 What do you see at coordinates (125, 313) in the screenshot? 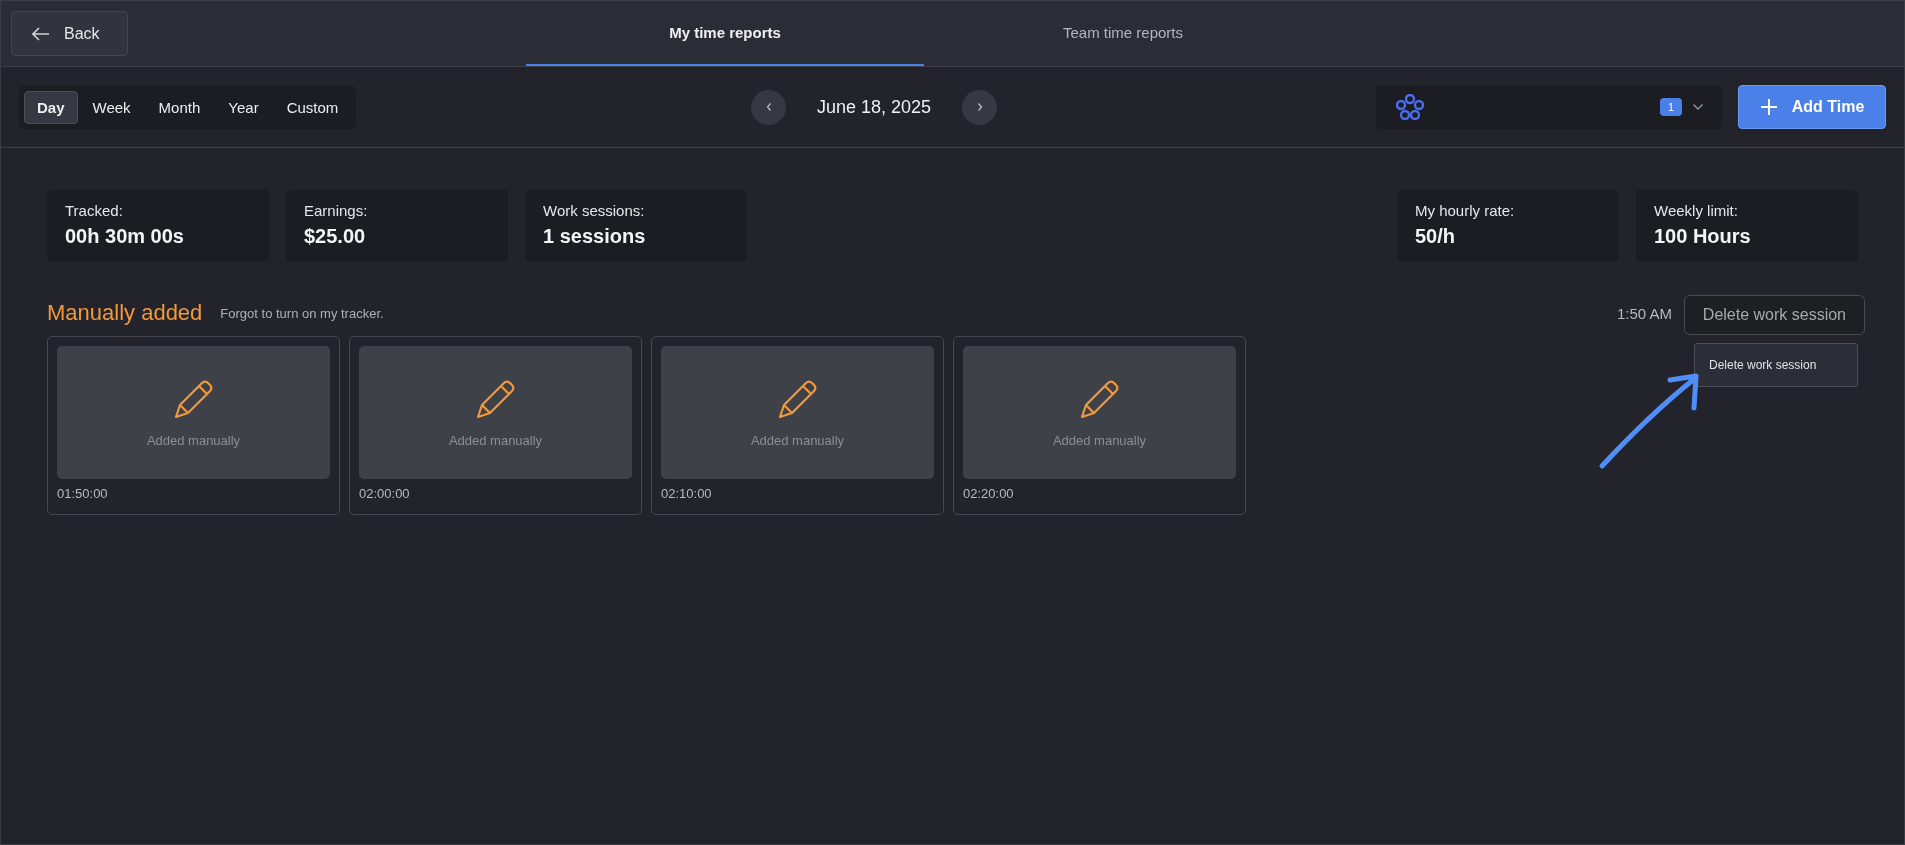
I see `session-title: Manually added` at bounding box center [125, 313].